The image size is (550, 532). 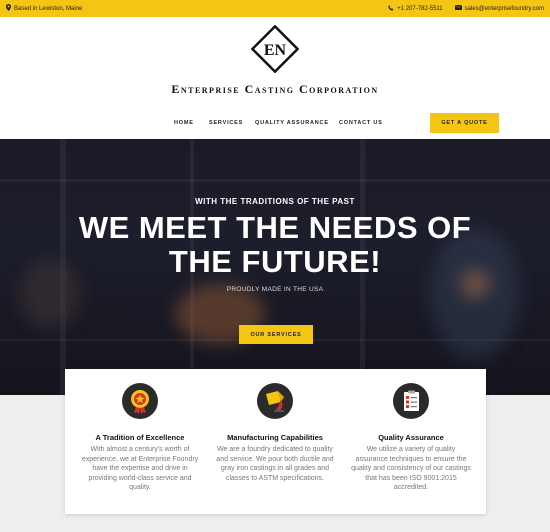 What do you see at coordinates (275, 261) in the screenshot?
I see `hero-title-line-2: THE FUTURE!` at bounding box center [275, 261].